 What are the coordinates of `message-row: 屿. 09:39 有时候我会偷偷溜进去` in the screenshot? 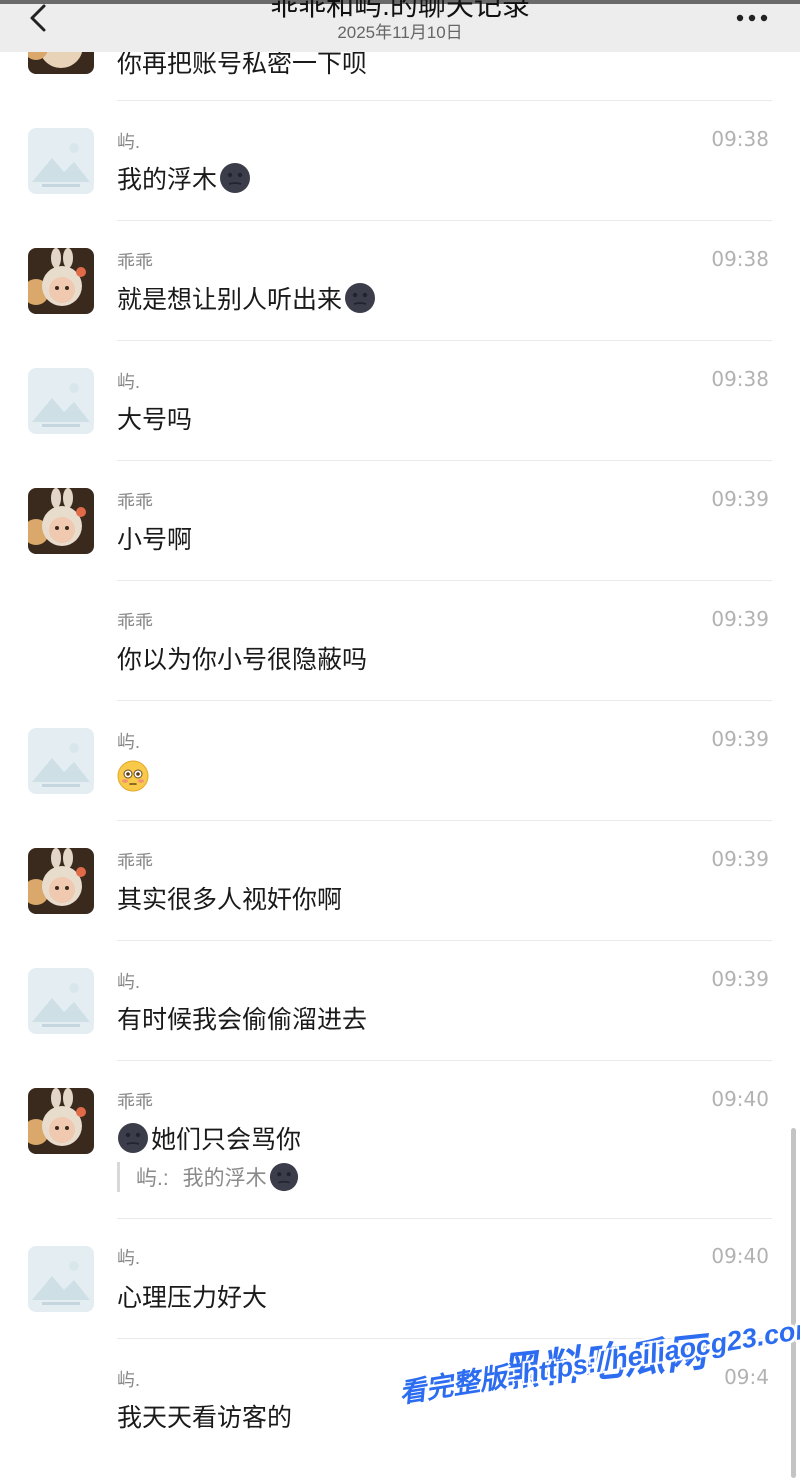 It's located at (400, 1000).